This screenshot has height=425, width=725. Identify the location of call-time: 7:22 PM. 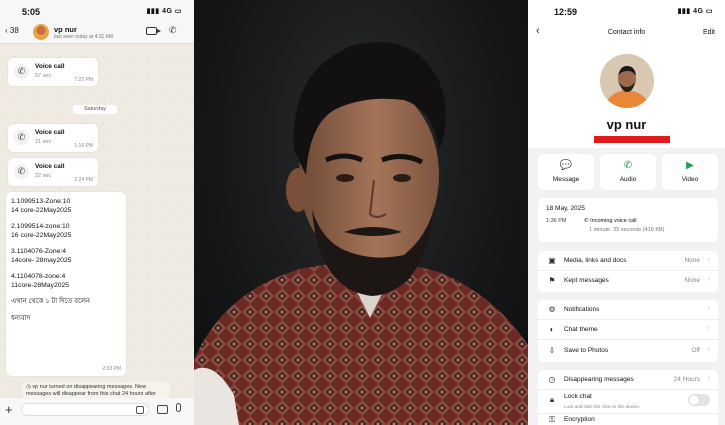
(83, 80).